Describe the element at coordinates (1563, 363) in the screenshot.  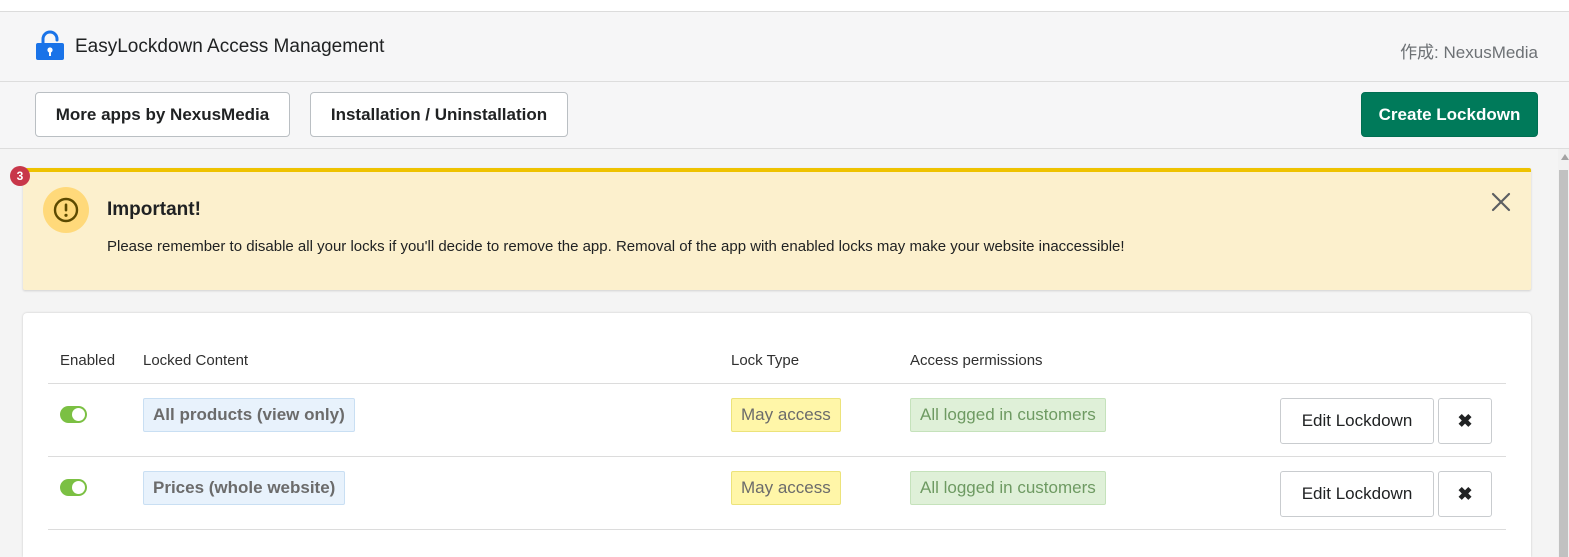
I see `scrollbar-thumb` at that location.